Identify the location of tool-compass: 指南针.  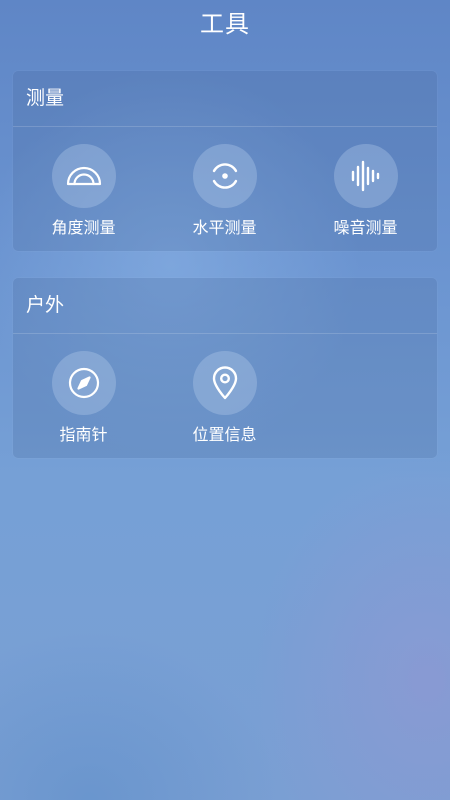
(83, 401).